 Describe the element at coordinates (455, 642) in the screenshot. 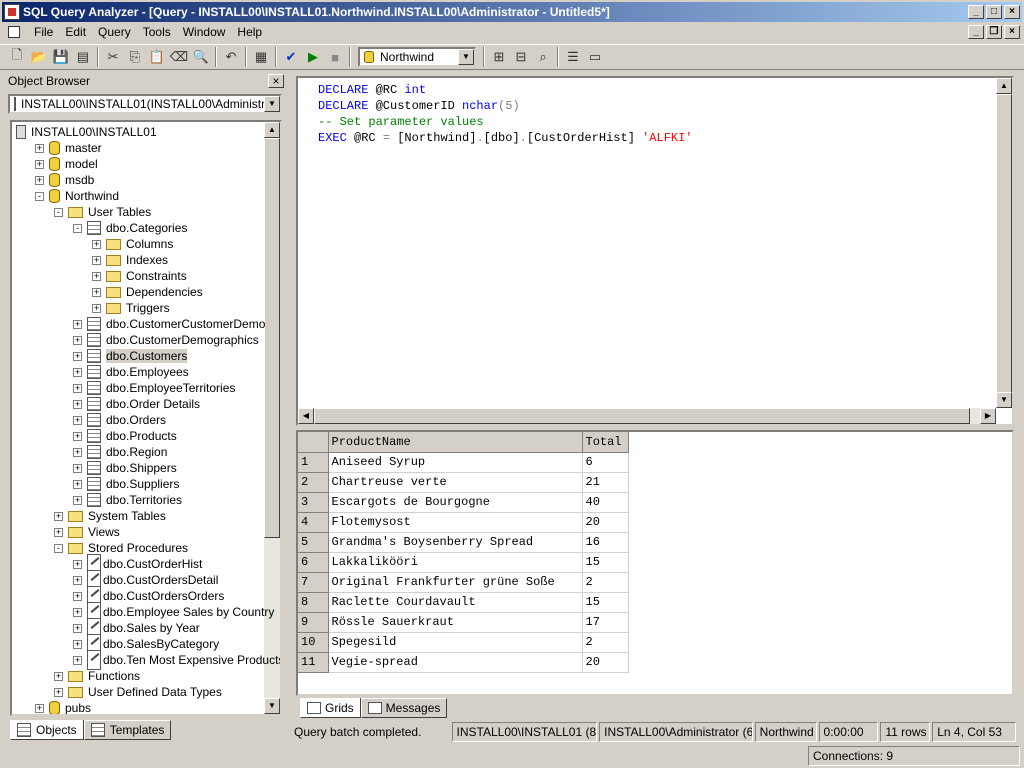

I see `grid-cell: Spegesild` at that location.